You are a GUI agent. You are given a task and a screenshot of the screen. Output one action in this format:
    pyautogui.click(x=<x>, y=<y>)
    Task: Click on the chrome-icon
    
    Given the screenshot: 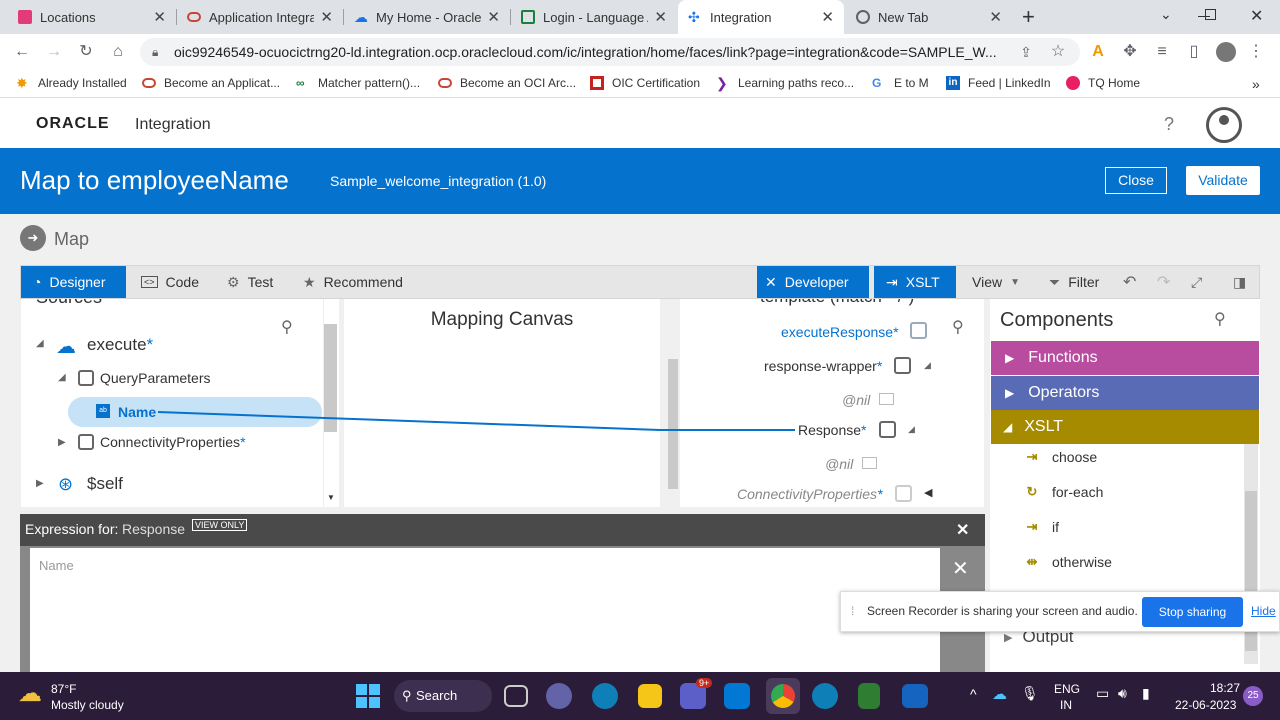 What is the action you would take?
    pyautogui.click(x=783, y=696)
    